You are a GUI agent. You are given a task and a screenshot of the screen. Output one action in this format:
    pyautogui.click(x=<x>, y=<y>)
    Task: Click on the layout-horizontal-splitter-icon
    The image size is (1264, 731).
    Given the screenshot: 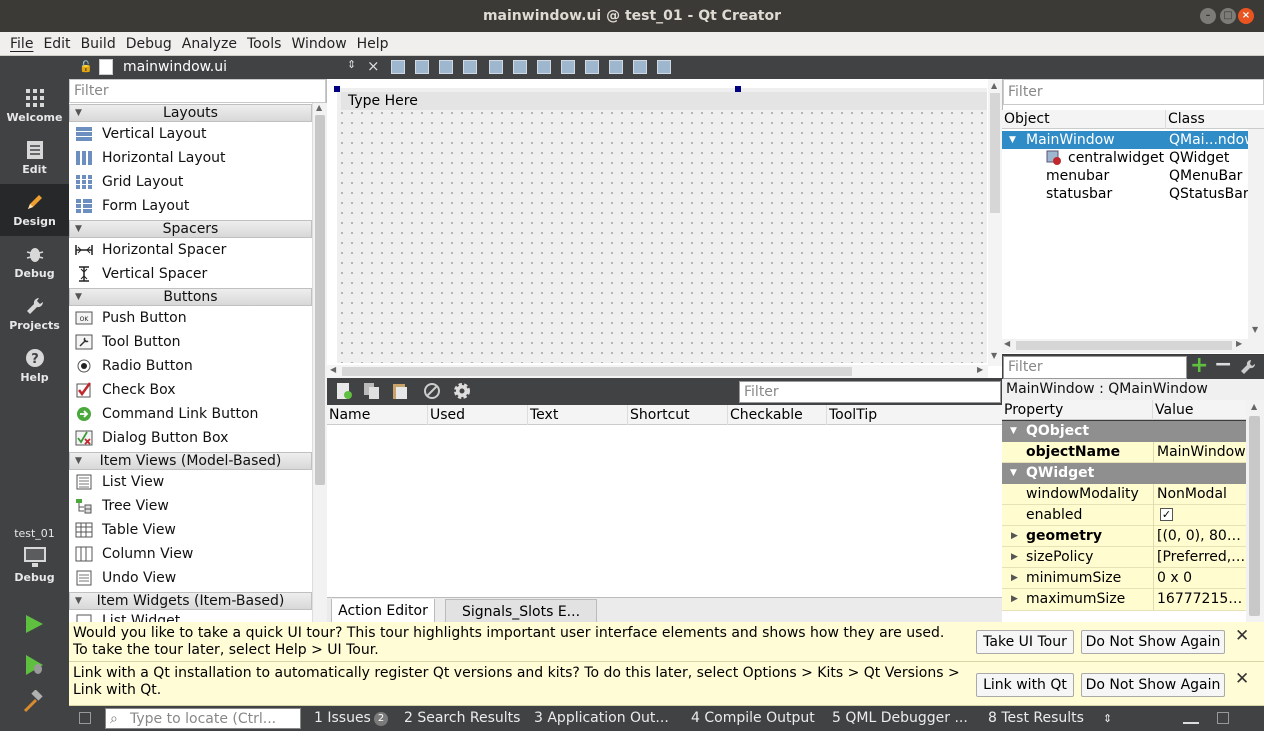 What is the action you would take?
    pyautogui.click(x=544, y=67)
    